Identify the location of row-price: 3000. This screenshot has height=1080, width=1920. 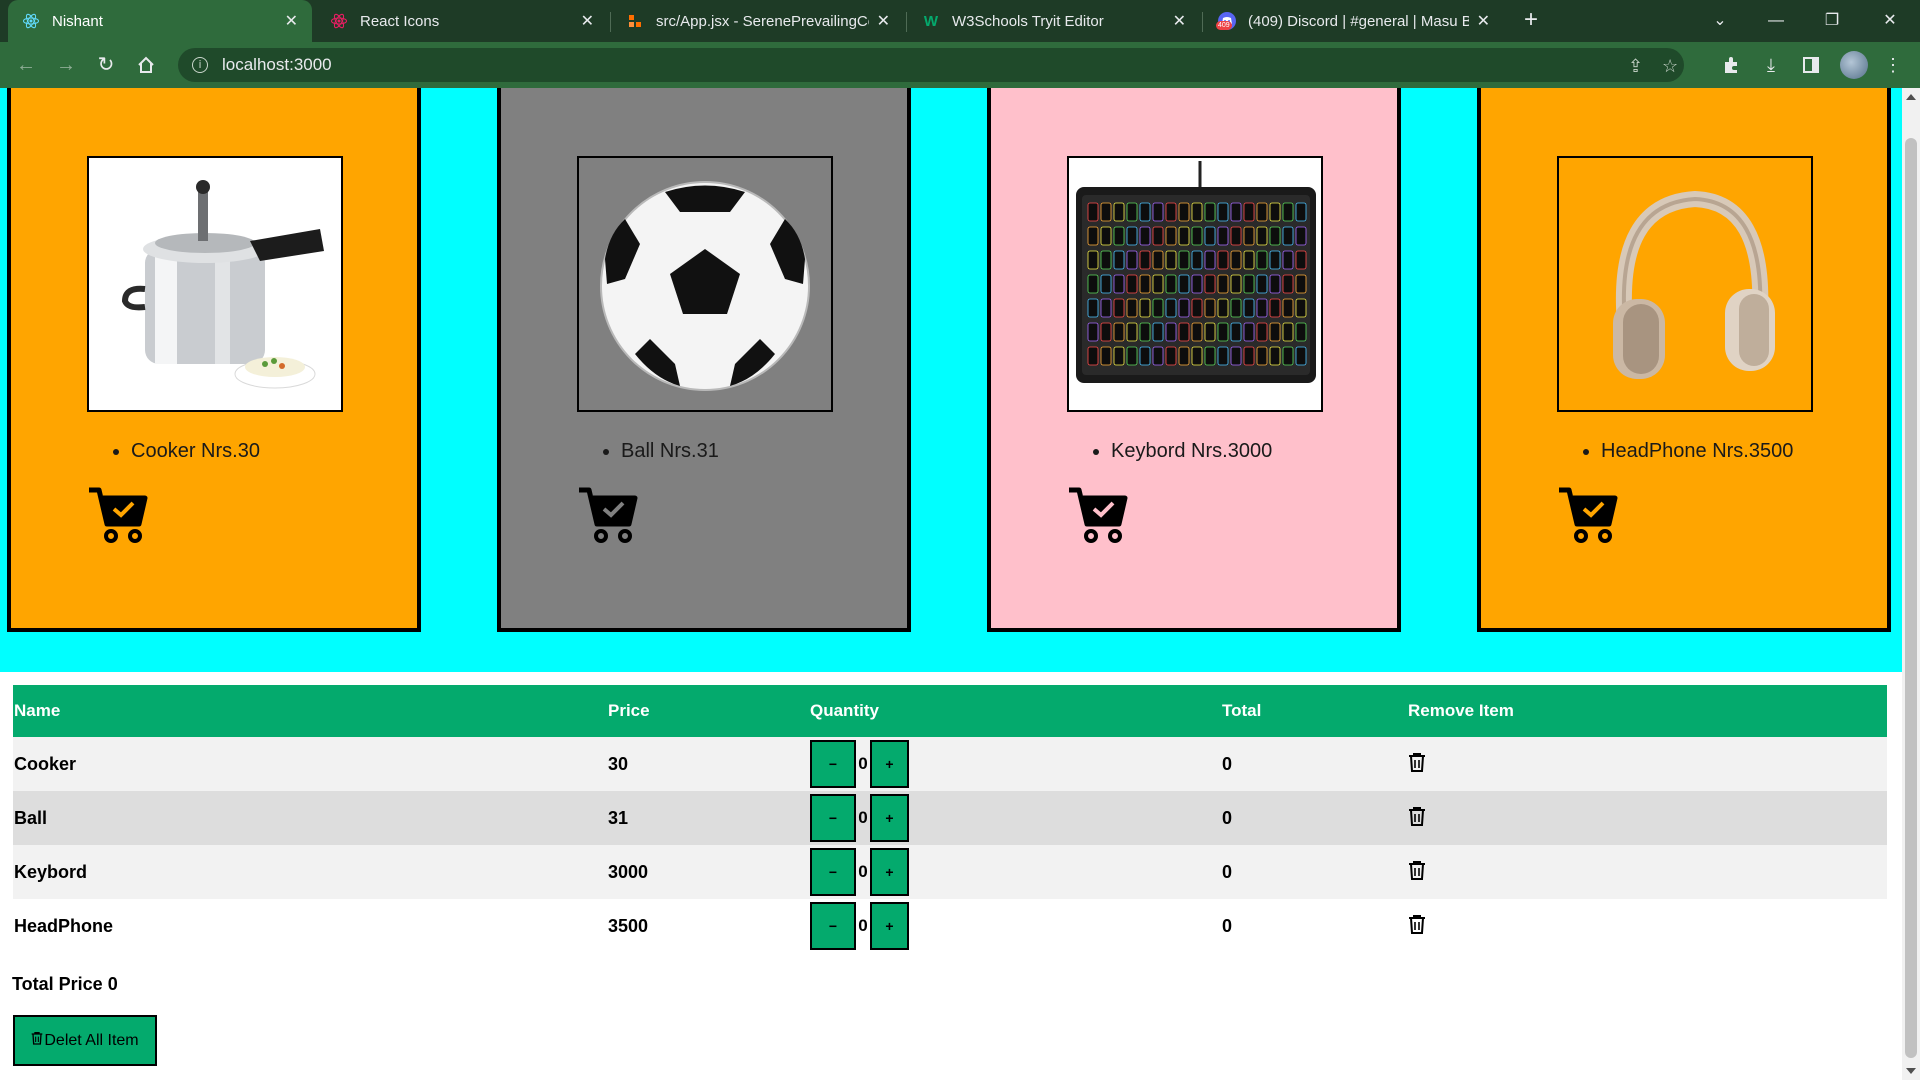
(628, 871).